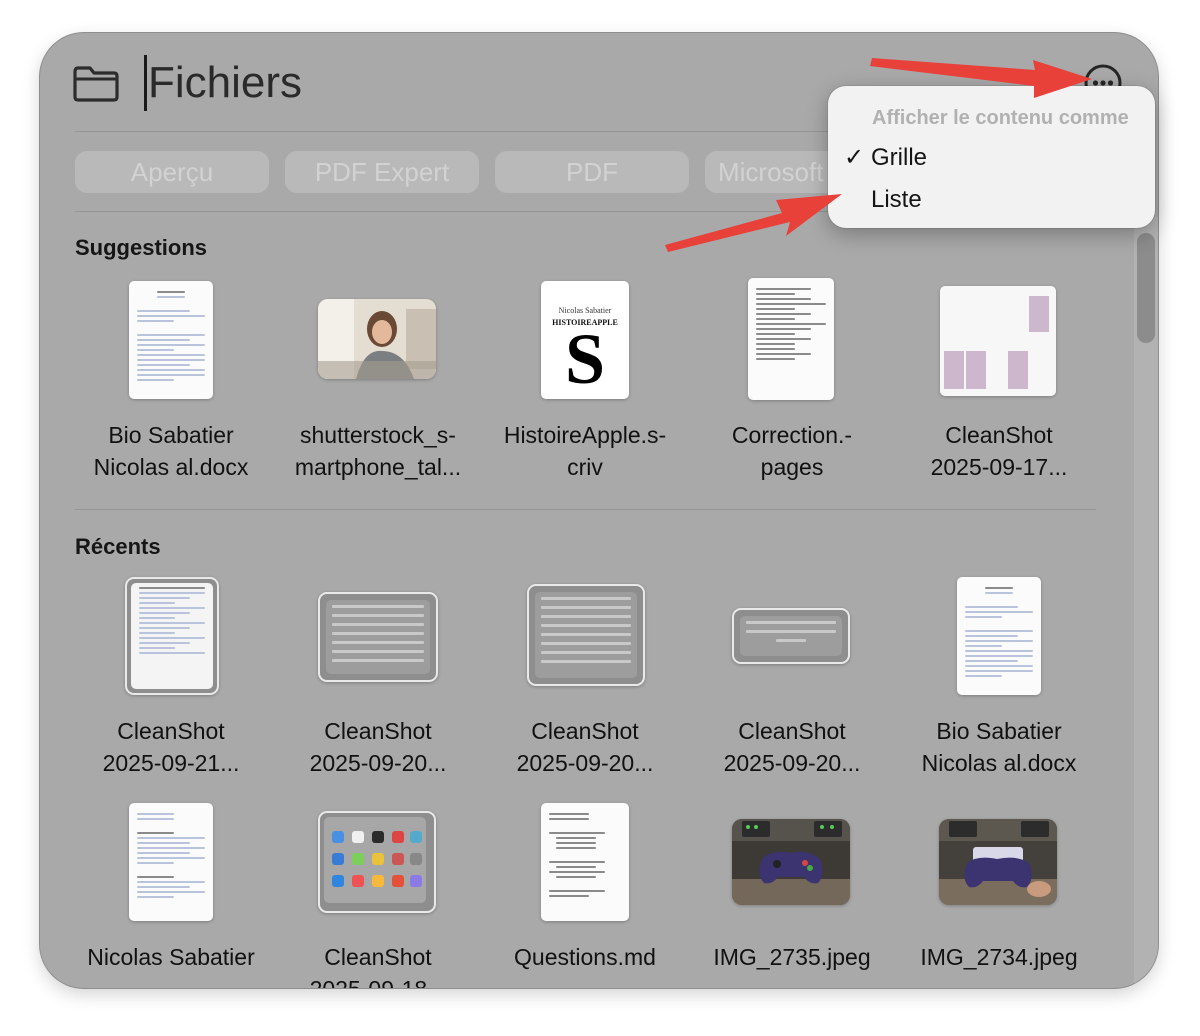  What do you see at coordinates (999, 957) in the screenshot?
I see `file-name: IMG_2734.jpeg` at bounding box center [999, 957].